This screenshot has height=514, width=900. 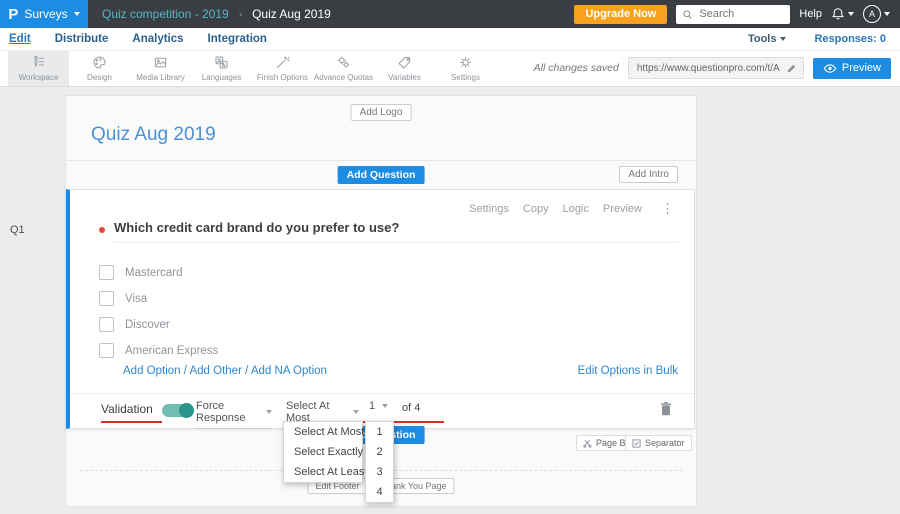 What do you see at coordinates (102, 230) in the screenshot?
I see `required-marker-icon` at bounding box center [102, 230].